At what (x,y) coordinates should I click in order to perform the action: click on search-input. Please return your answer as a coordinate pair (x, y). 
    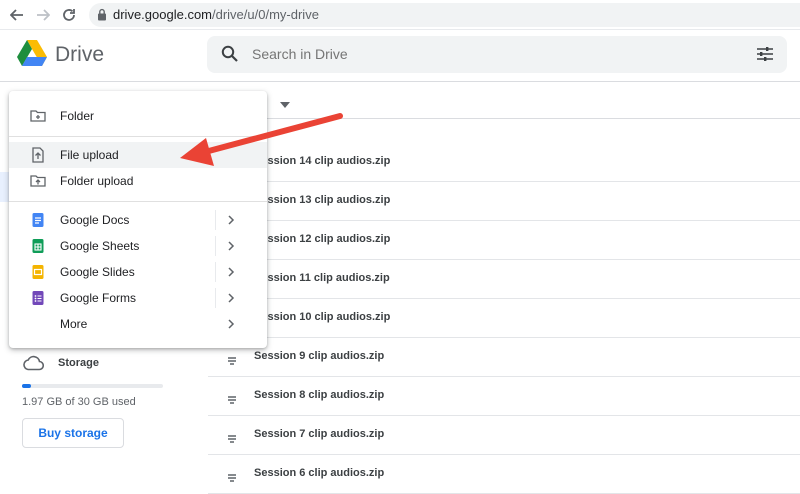
    Looking at the image, I should click on (477, 54).